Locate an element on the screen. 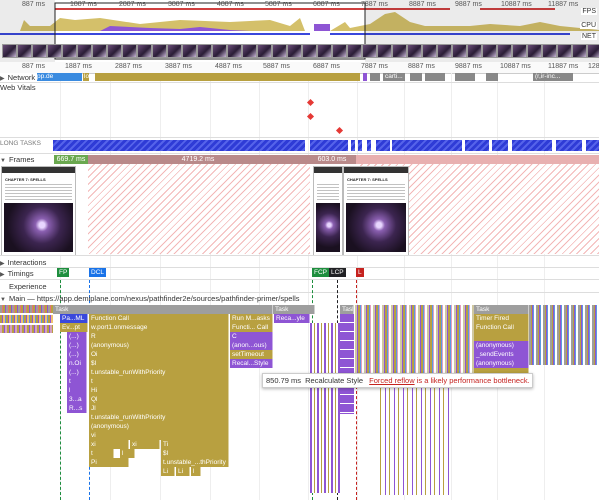 The image size is (599, 500). timing-fp: FP is located at coordinates (63, 272).